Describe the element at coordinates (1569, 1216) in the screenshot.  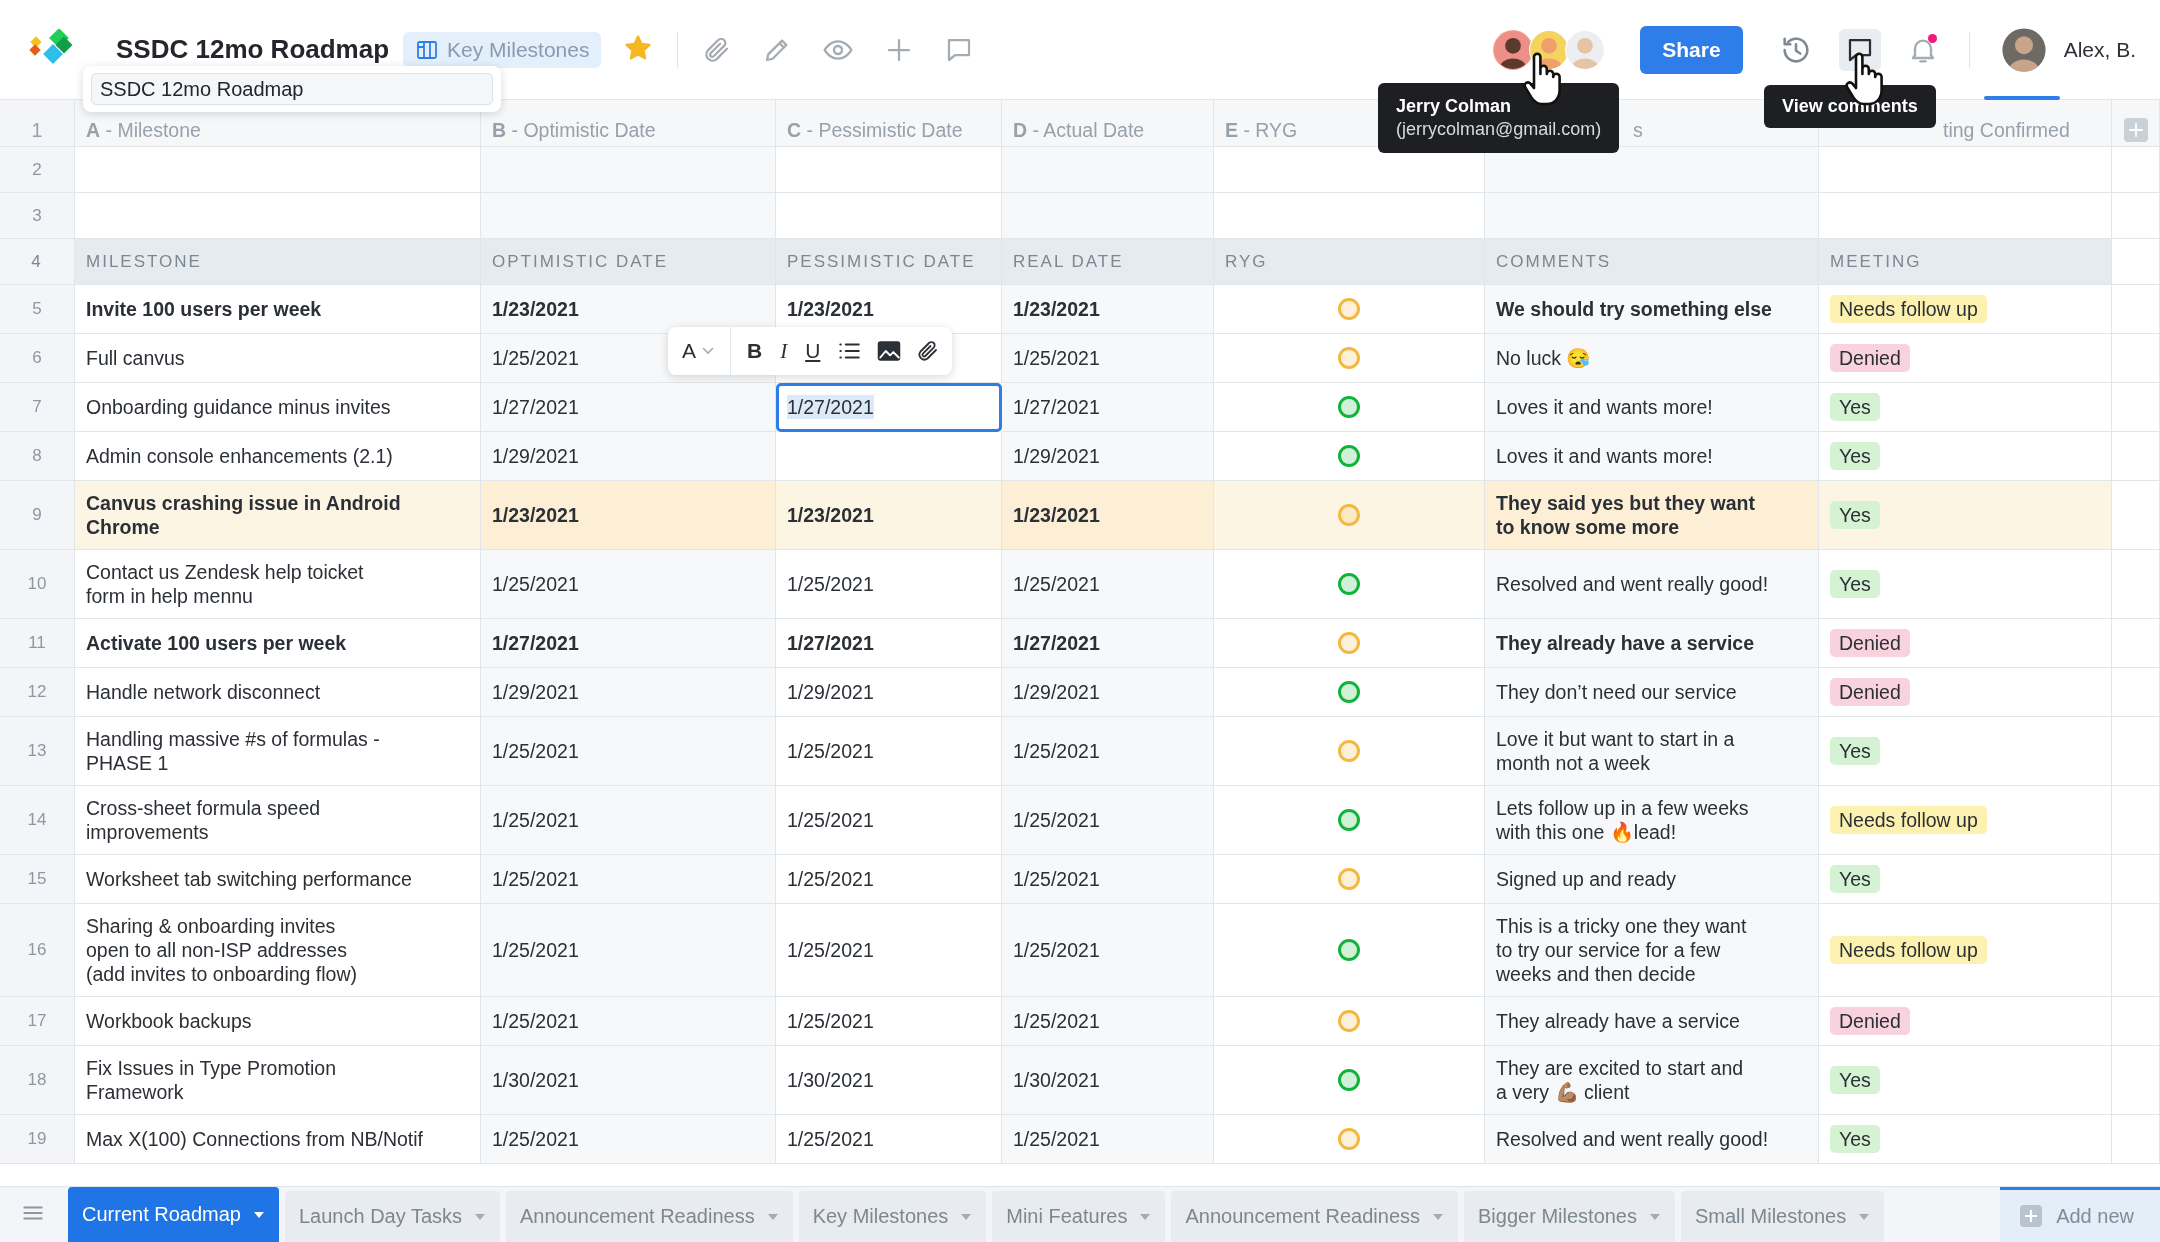
I see `sheet-tab: Bigger Milestones` at that location.